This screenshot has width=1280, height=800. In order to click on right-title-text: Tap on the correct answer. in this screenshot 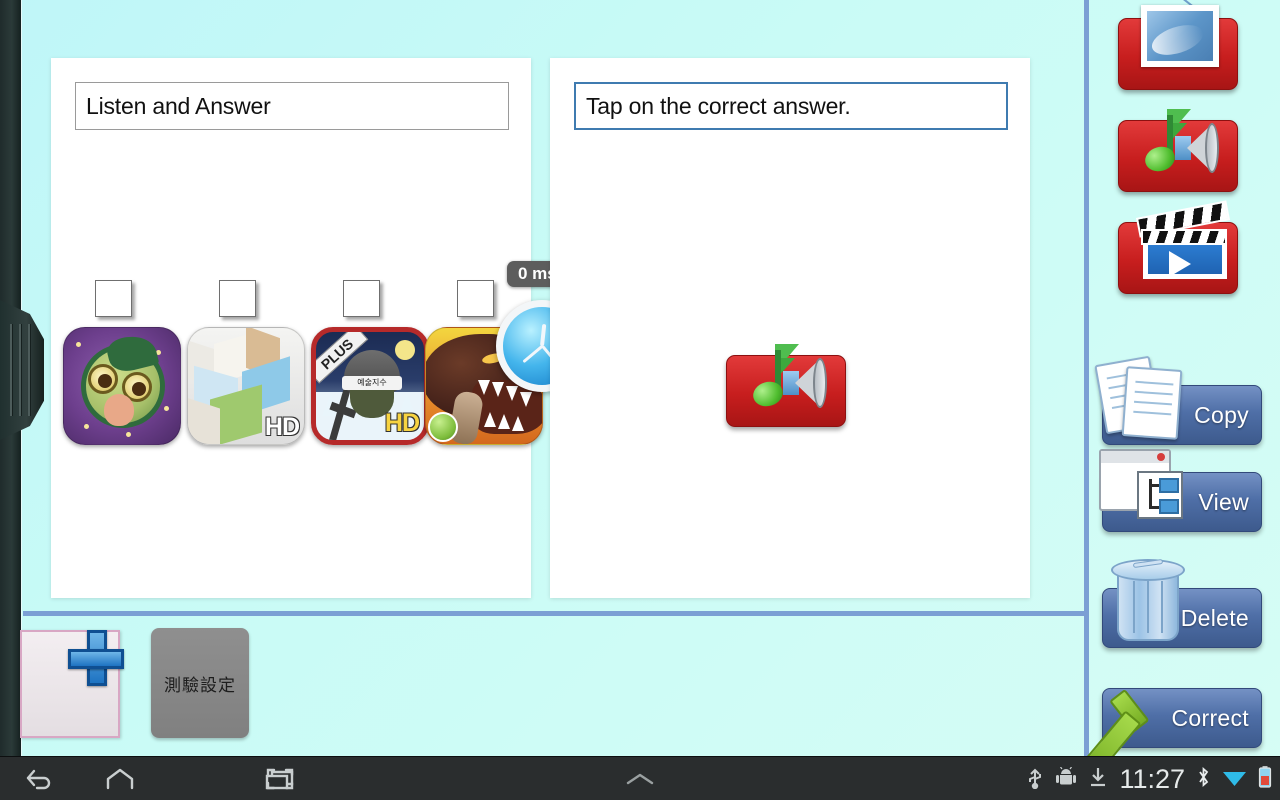, I will do `click(718, 105)`.